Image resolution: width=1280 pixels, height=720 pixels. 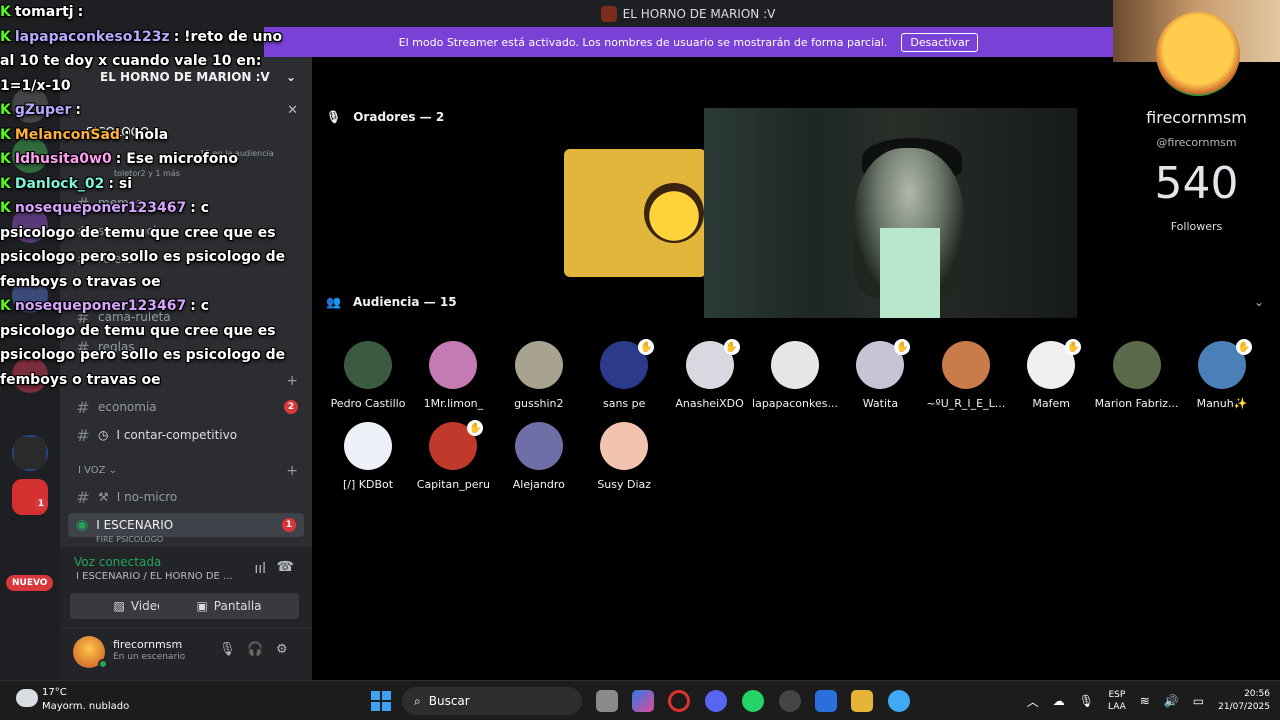 I want to click on stage-topic: FIRE PSICOLOGO, so click(x=130, y=539).